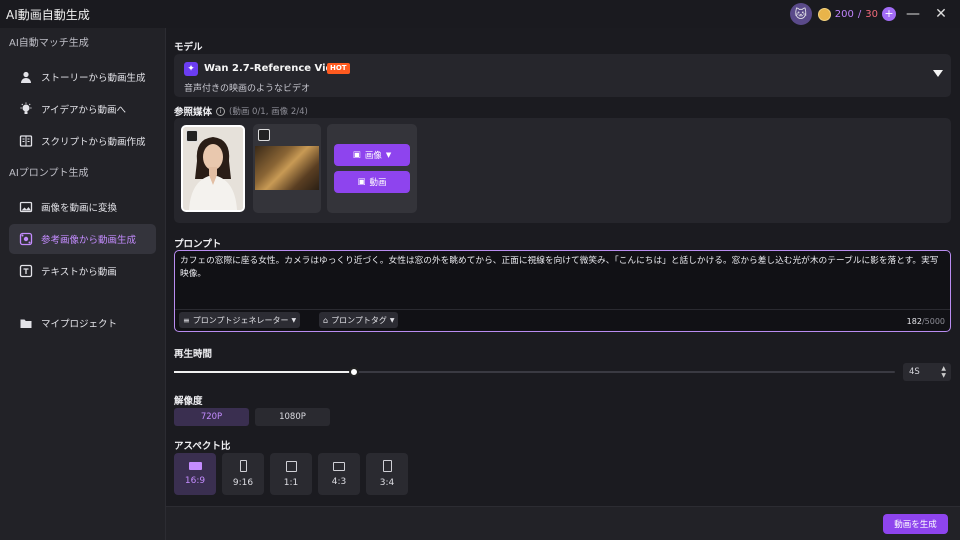  Describe the element at coordinates (221, 111) in the screenshot. I see `info-icon: i` at that location.